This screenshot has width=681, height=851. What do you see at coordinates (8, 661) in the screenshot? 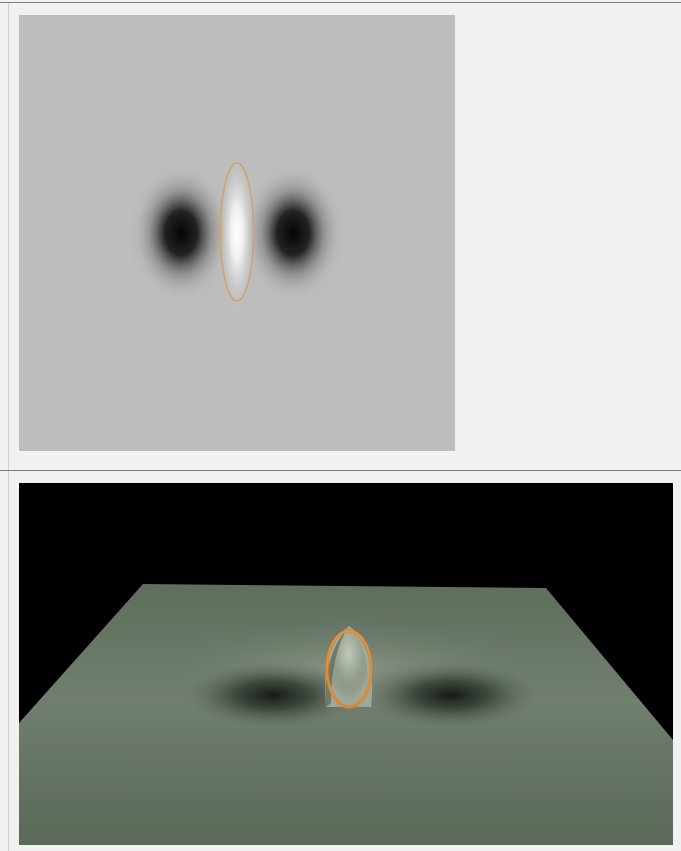
I see `bottom-panel-left-rule` at bounding box center [8, 661].